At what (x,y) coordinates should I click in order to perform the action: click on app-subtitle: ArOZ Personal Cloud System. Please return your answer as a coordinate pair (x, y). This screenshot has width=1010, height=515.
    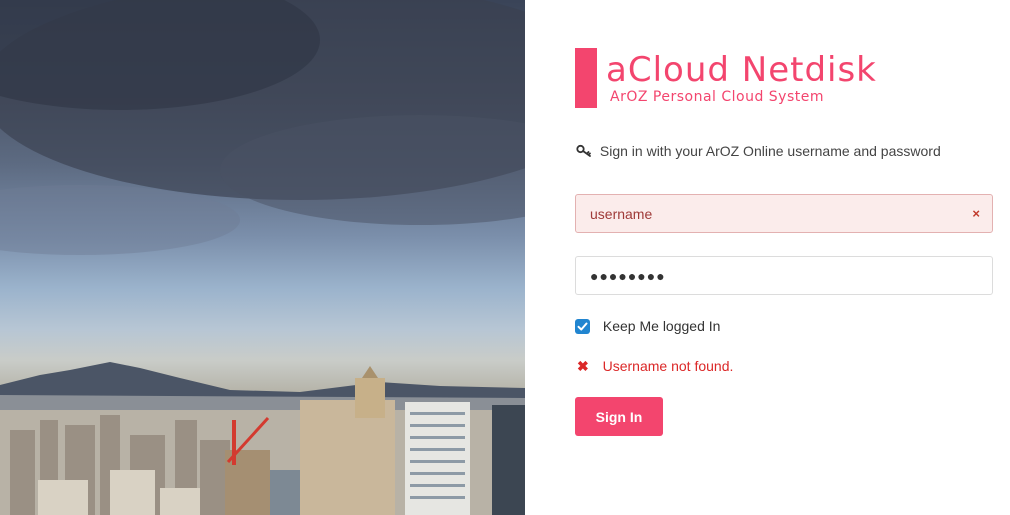
    Looking at the image, I should click on (717, 97).